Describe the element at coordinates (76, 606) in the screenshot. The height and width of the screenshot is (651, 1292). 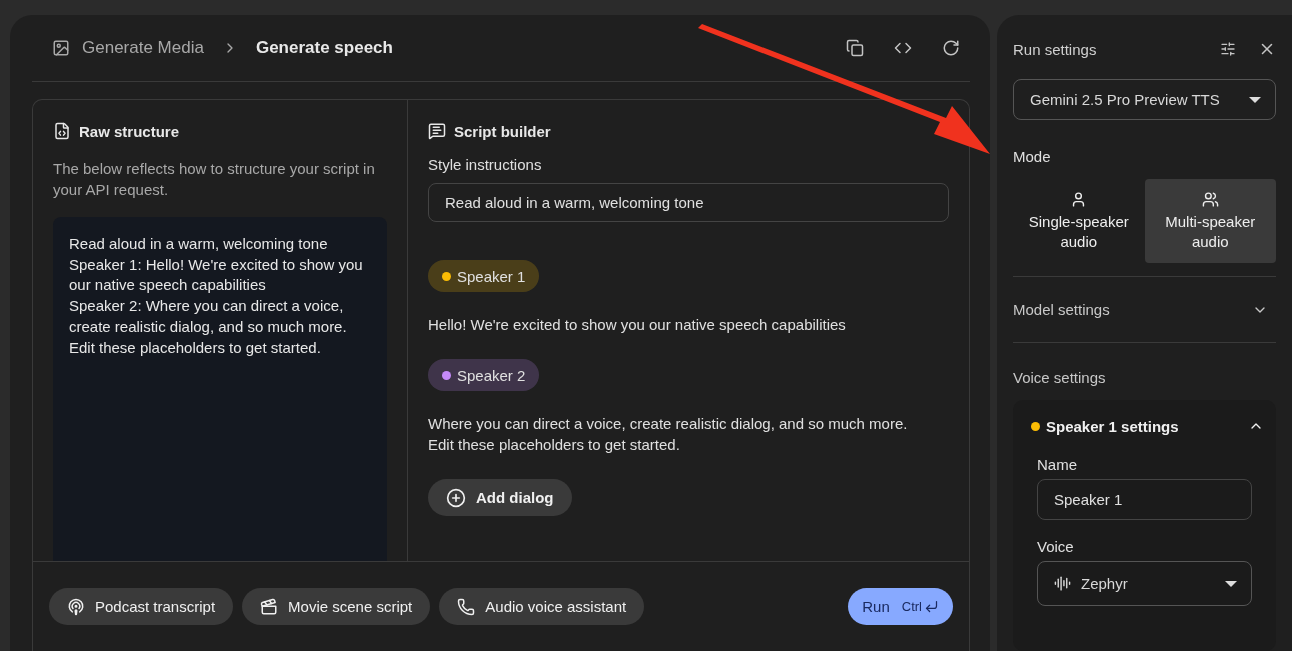
I see `podcast-icon` at that location.